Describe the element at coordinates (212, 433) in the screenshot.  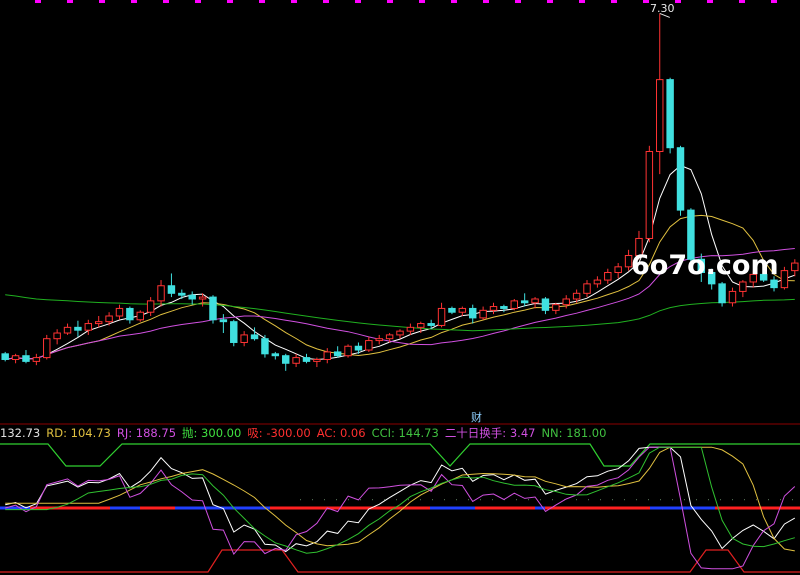
I see `indicator-3: 抛: 300.00` at that location.